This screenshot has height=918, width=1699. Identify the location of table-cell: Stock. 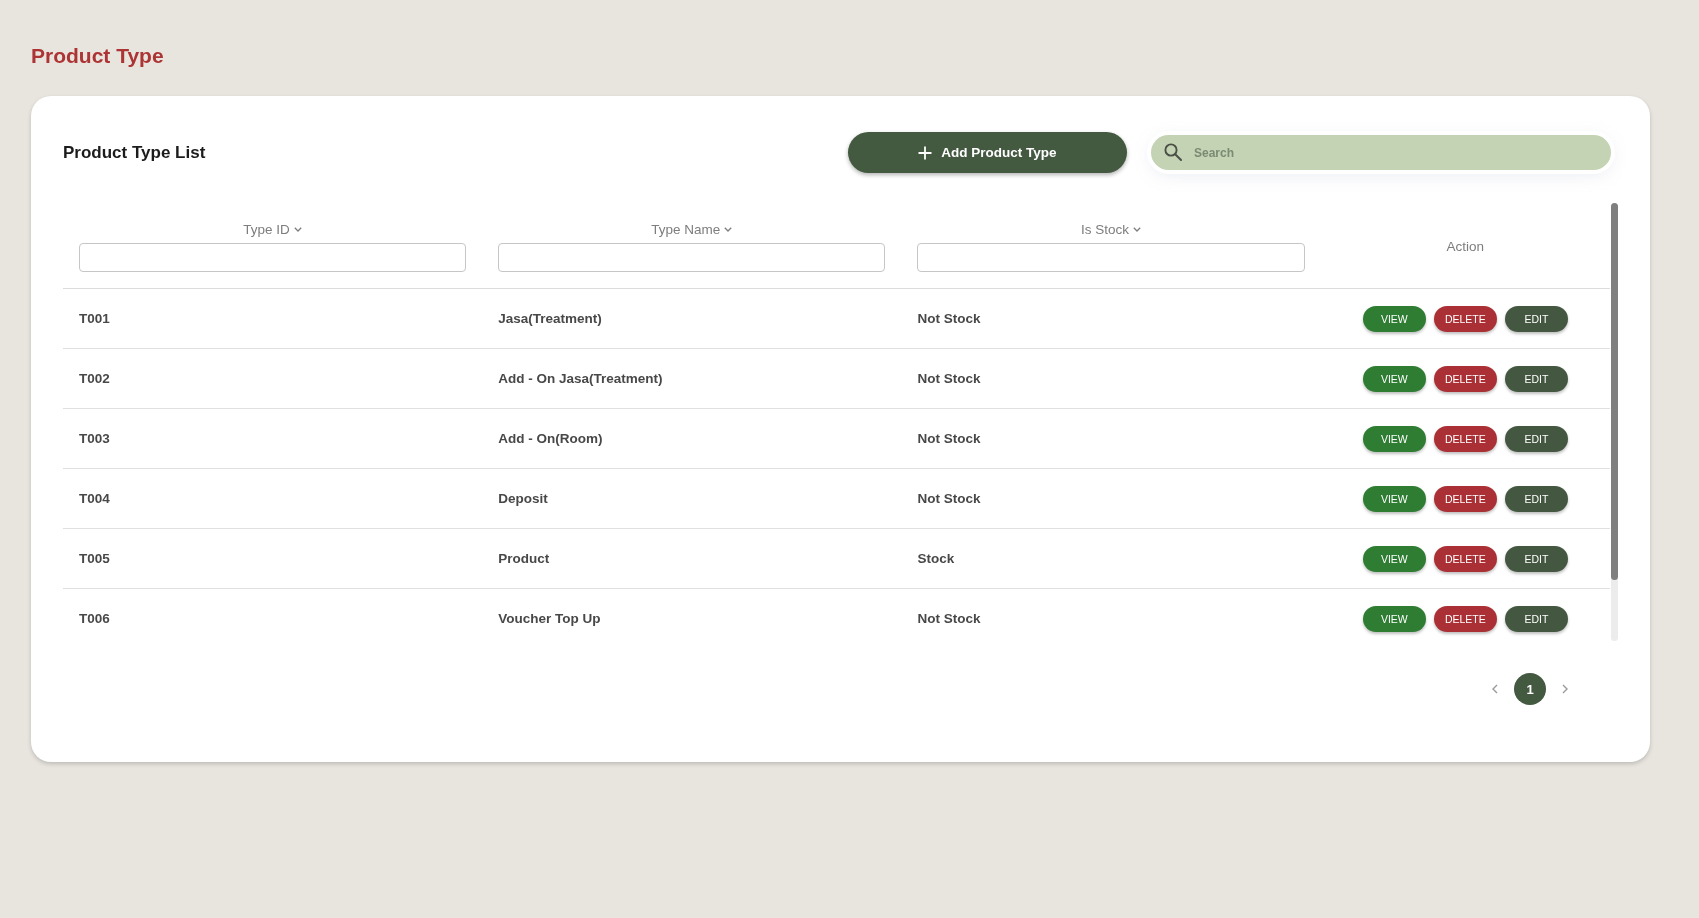
(936, 558).